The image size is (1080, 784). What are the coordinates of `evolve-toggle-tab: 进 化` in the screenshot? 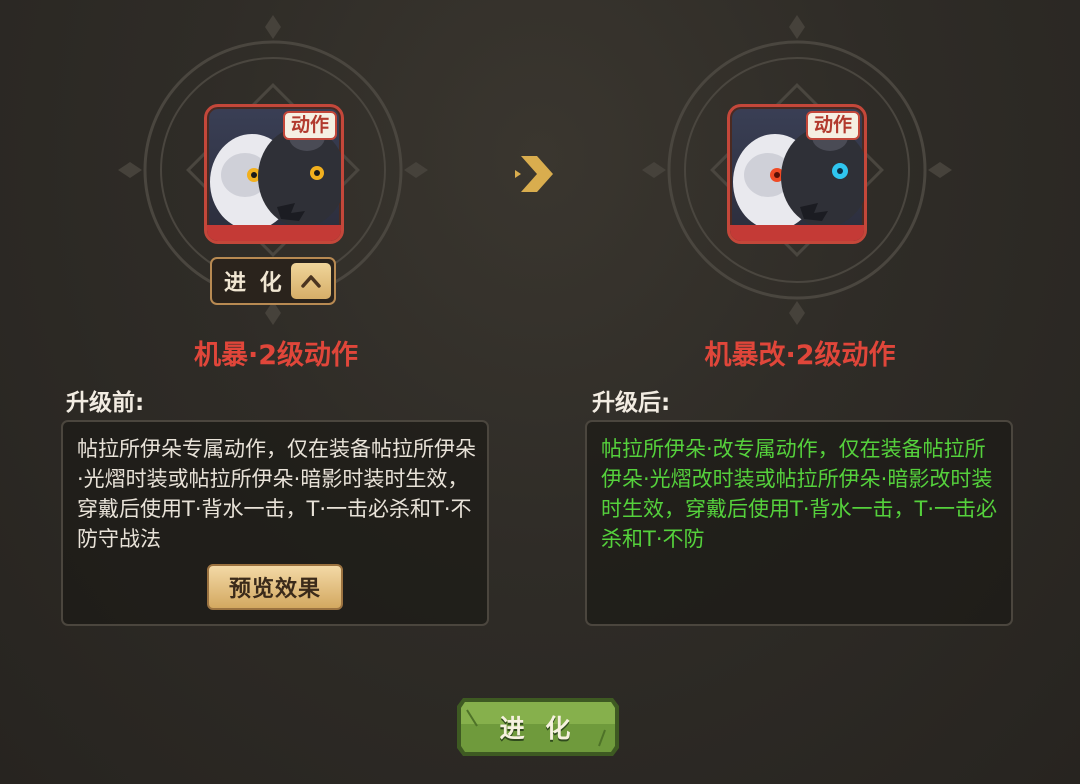 It's located at (273, 281).